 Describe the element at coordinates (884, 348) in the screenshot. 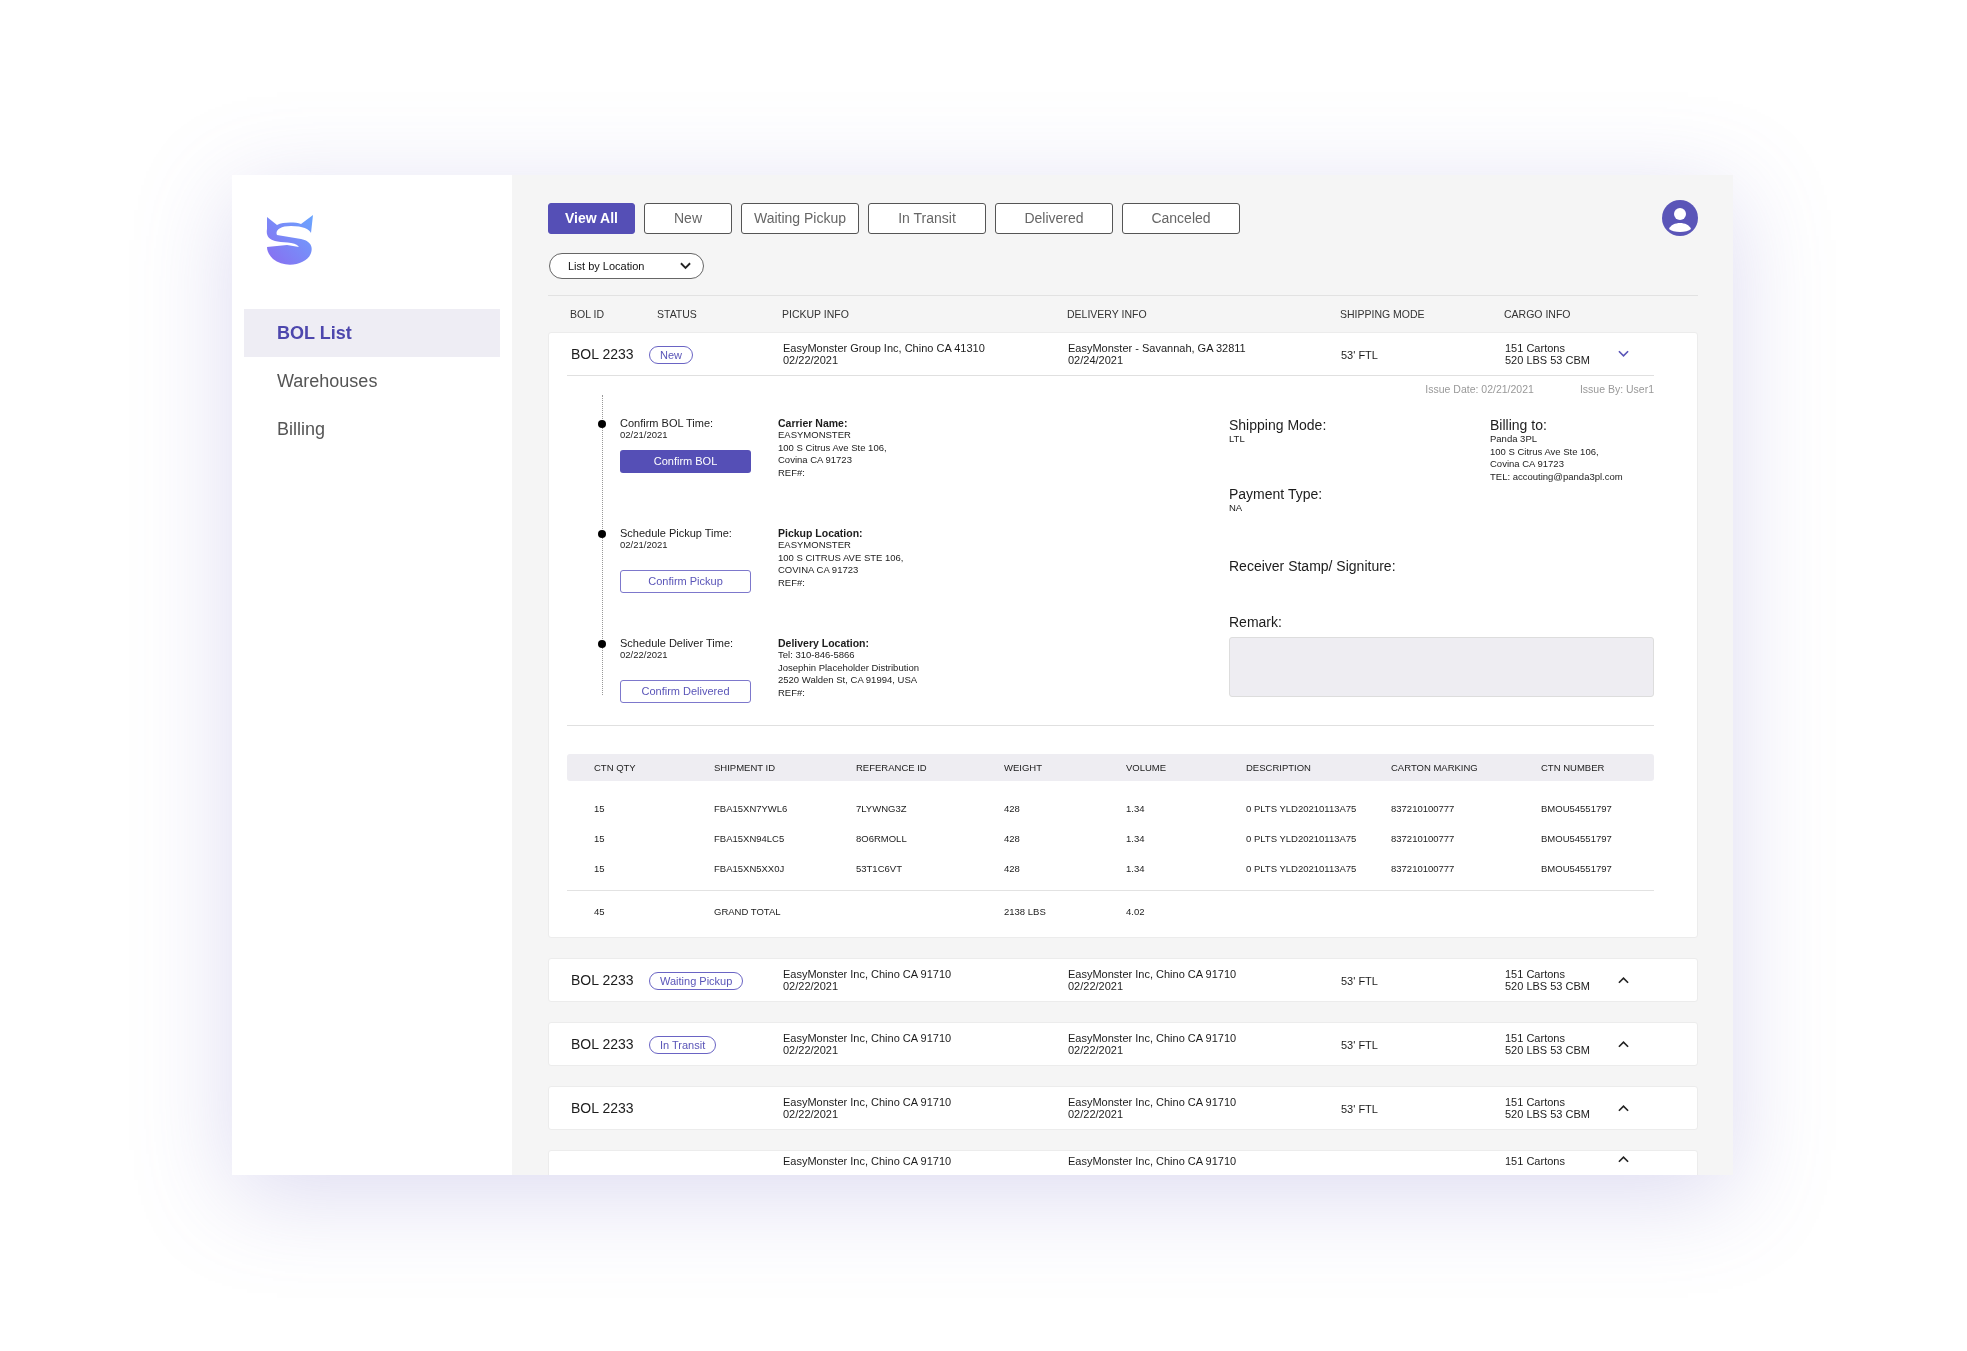

I see `pickup-info: EasyMonster Group Inc, Chino CA 41310` at that location.